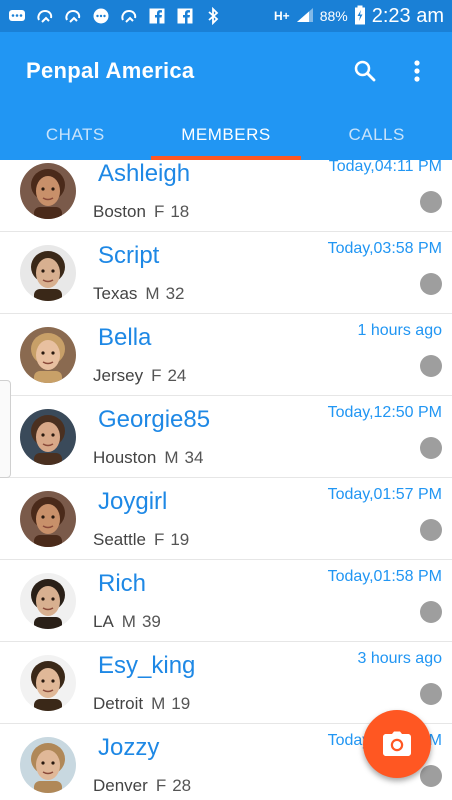 This screenshot has width=452, height=800. I want to click on tab-calls: CALLS, so click(376, 135).